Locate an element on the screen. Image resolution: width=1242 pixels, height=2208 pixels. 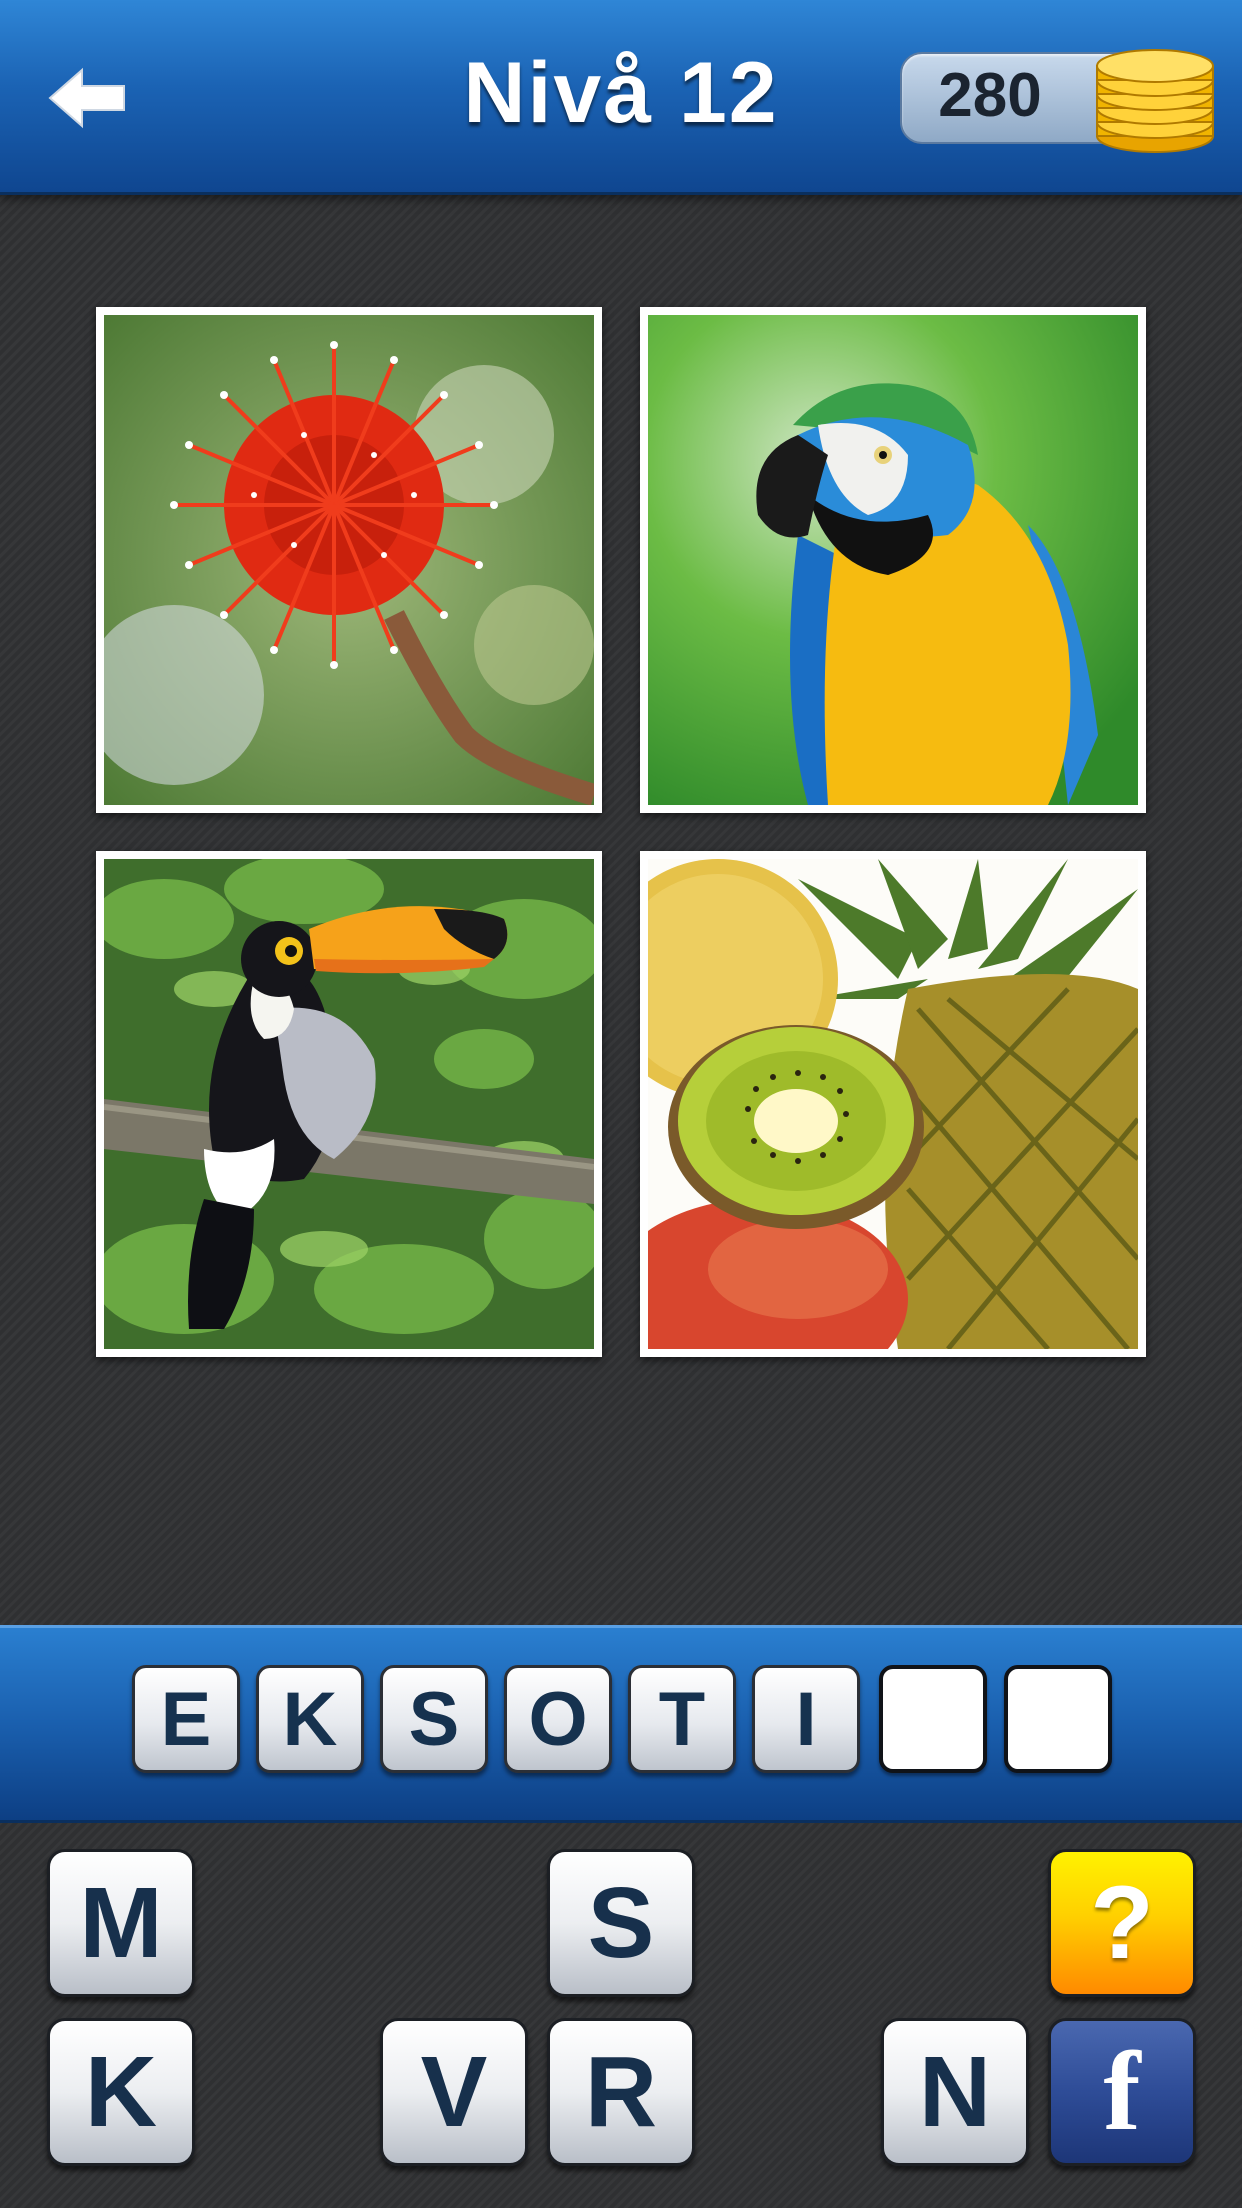
coin-count: 280 is located at coordinates (990, 95).